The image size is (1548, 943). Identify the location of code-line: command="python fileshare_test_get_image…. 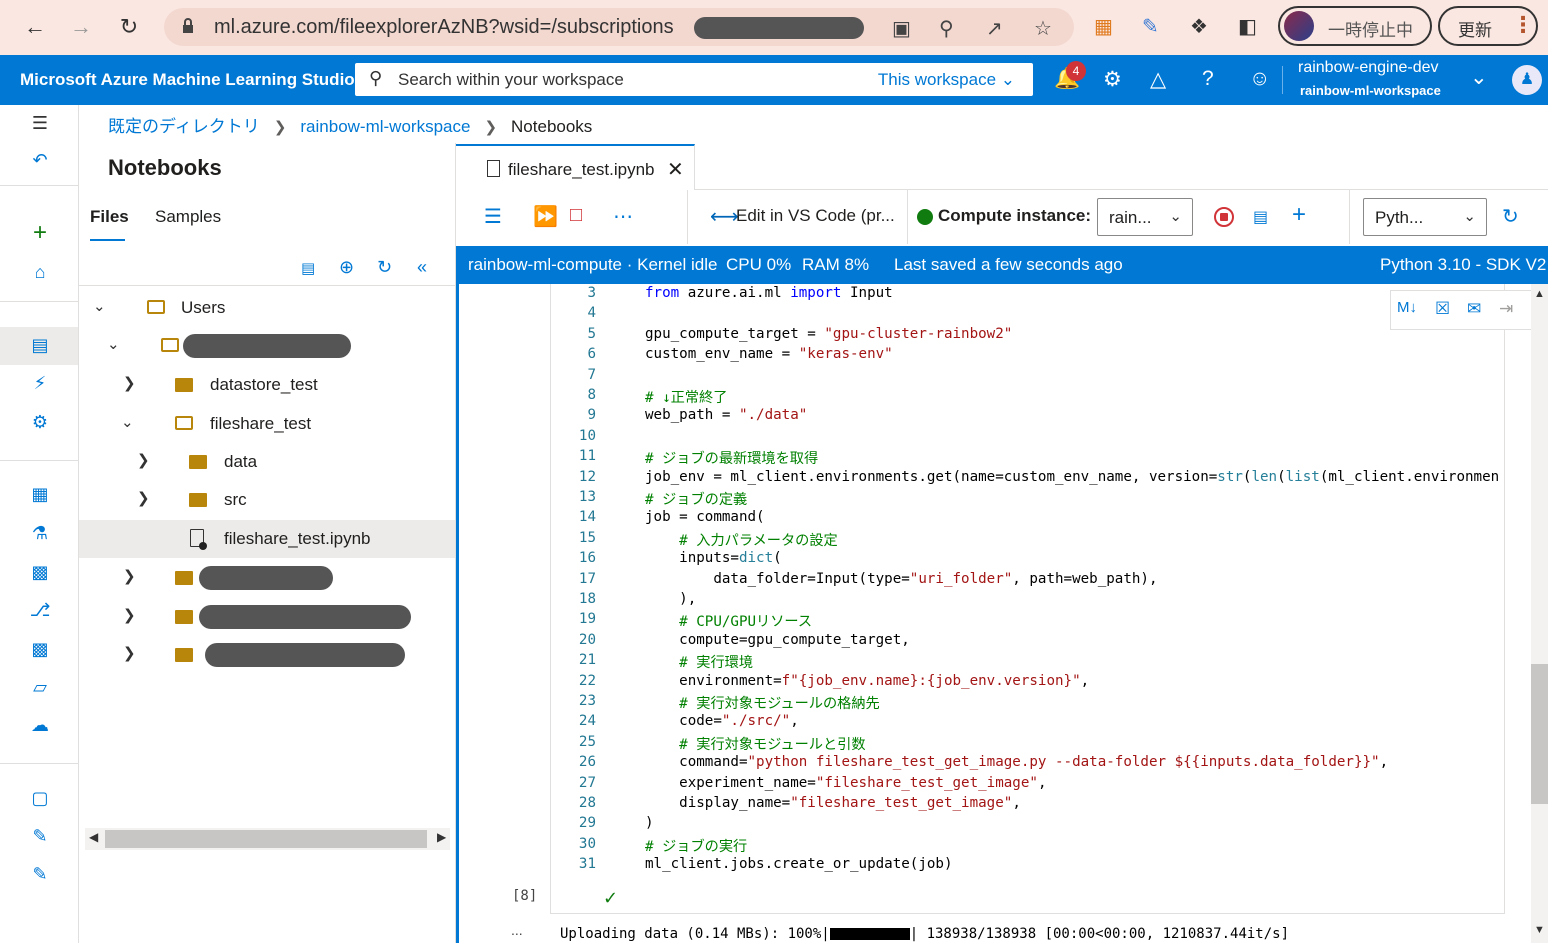
(1016, 762).